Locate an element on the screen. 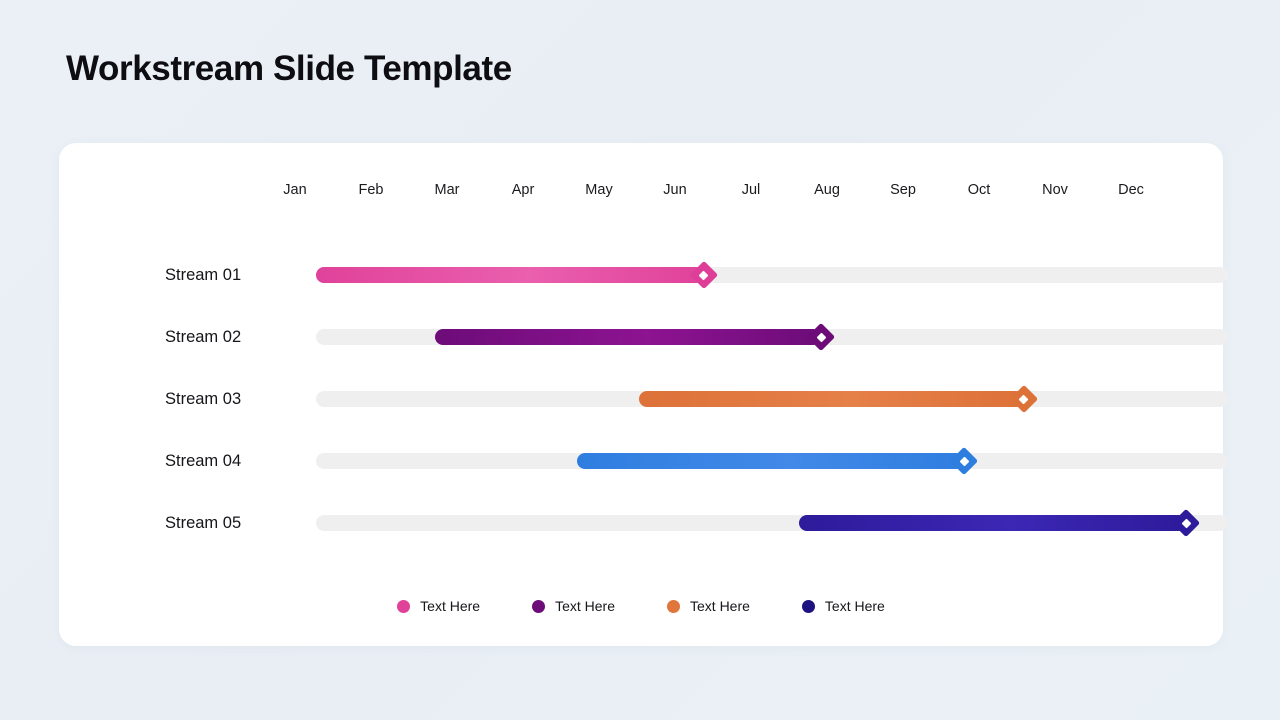  workstream-row: Stream 05 is located at coordinates (643, 523).